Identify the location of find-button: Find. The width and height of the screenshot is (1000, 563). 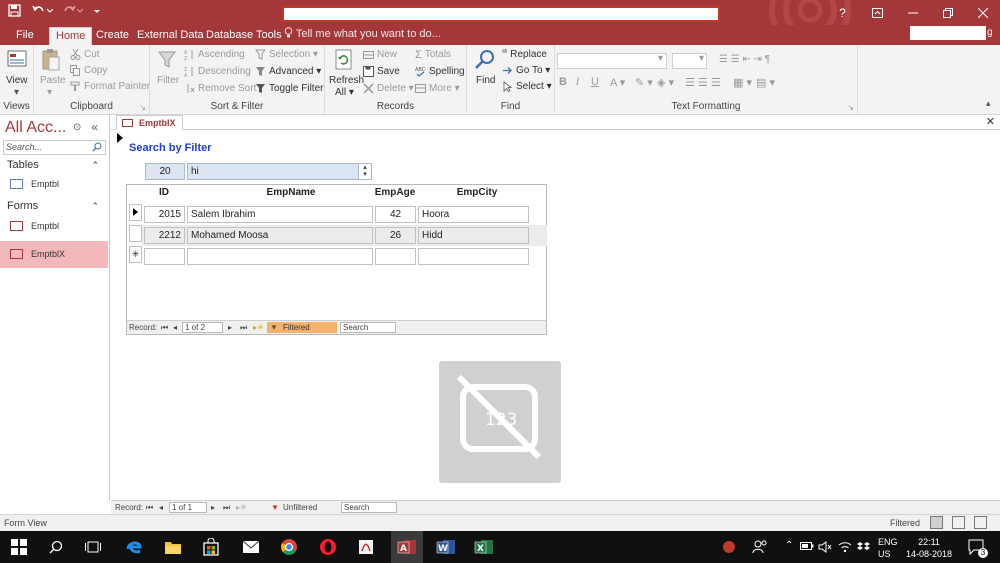
(485, 80).